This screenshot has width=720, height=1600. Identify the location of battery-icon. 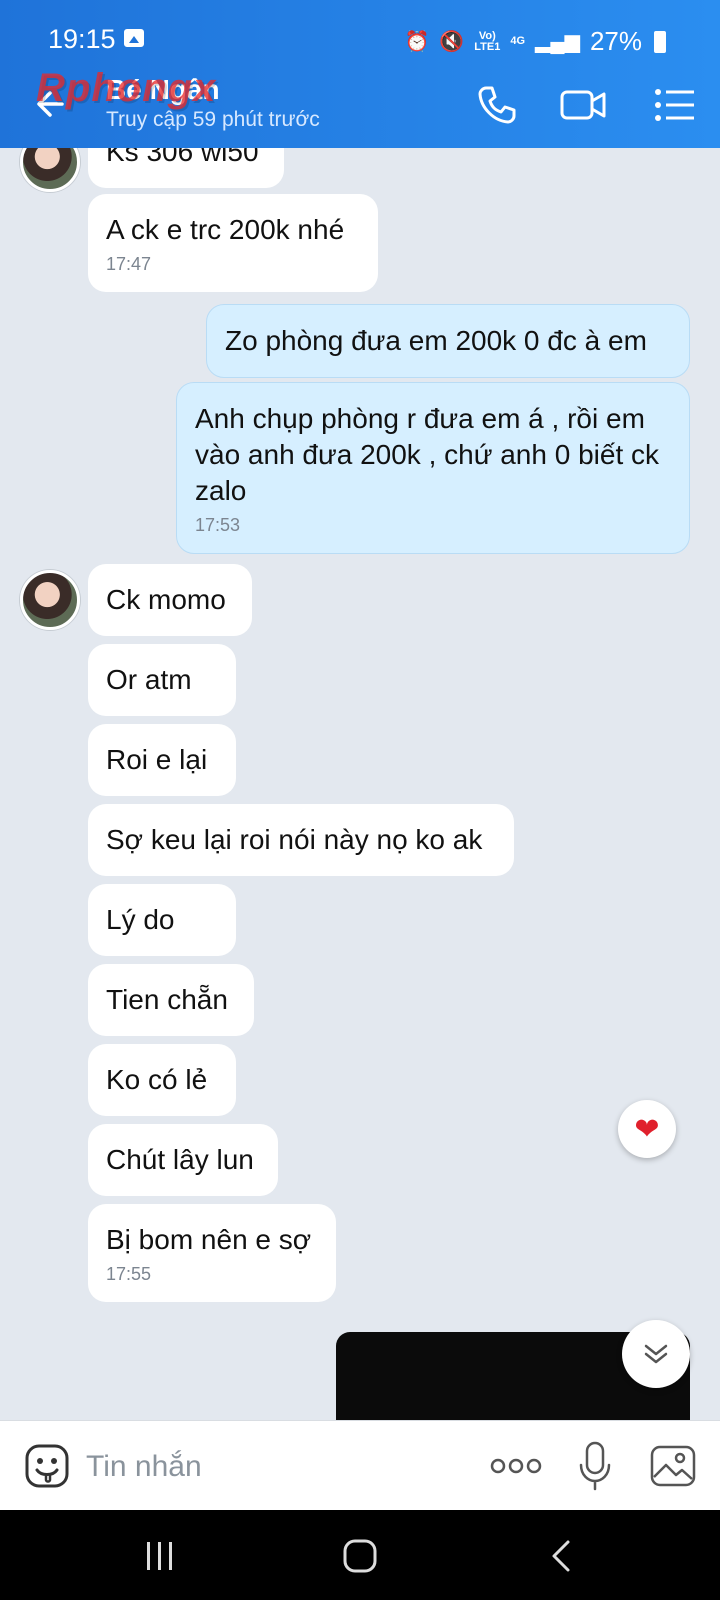
(660, 41).